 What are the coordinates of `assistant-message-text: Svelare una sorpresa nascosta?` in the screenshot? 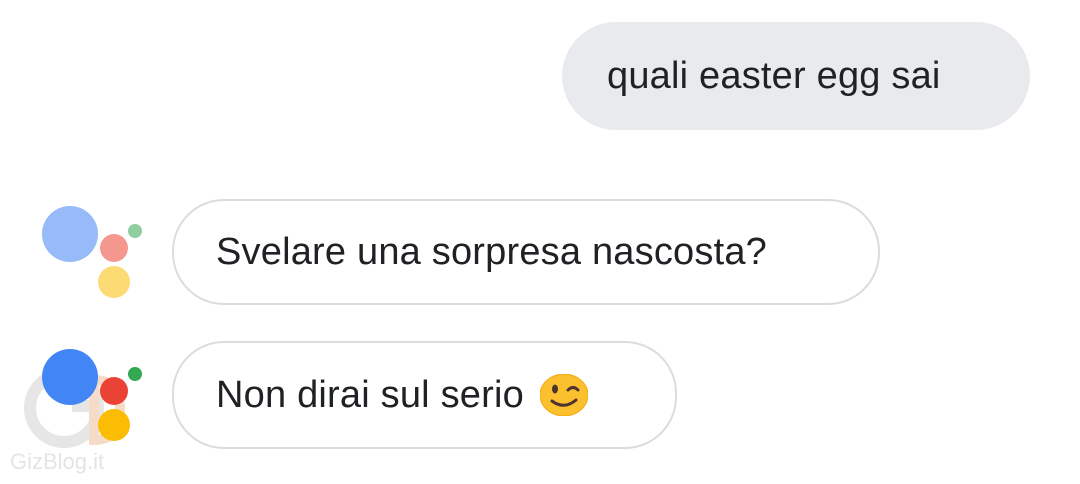 It's located at (491, 251).